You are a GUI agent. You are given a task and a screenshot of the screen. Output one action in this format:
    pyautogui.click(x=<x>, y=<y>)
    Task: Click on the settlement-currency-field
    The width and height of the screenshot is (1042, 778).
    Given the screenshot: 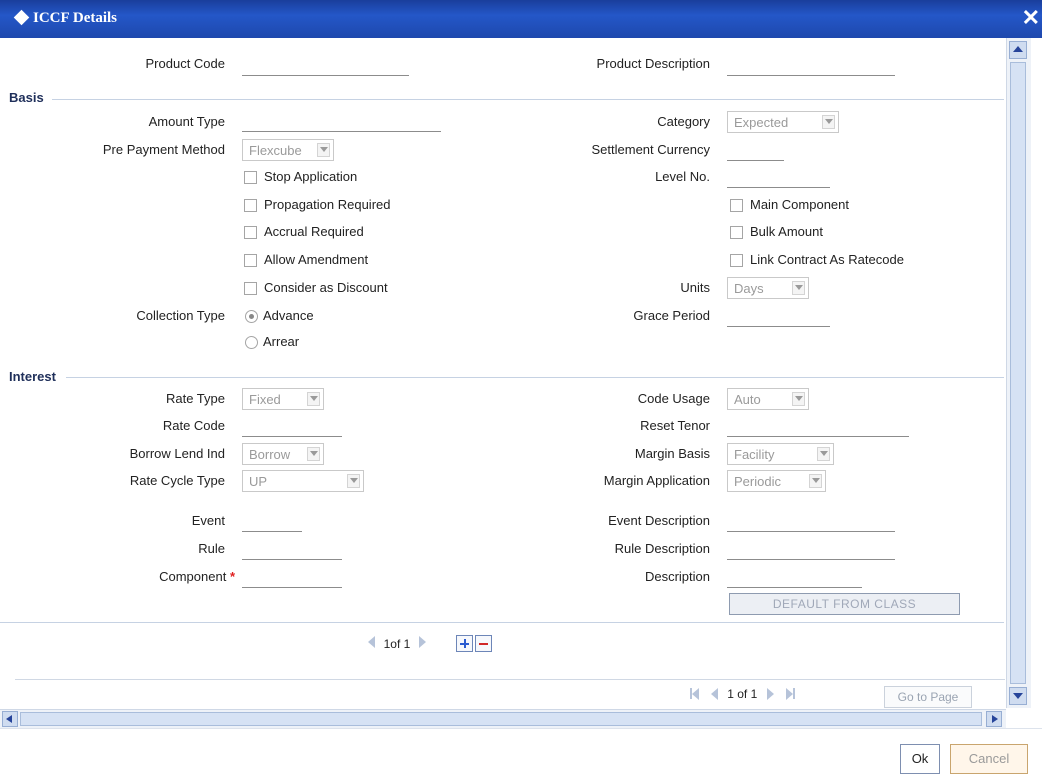 What is the action you would take?
    pyautogui.click(x=755, y=160)
    